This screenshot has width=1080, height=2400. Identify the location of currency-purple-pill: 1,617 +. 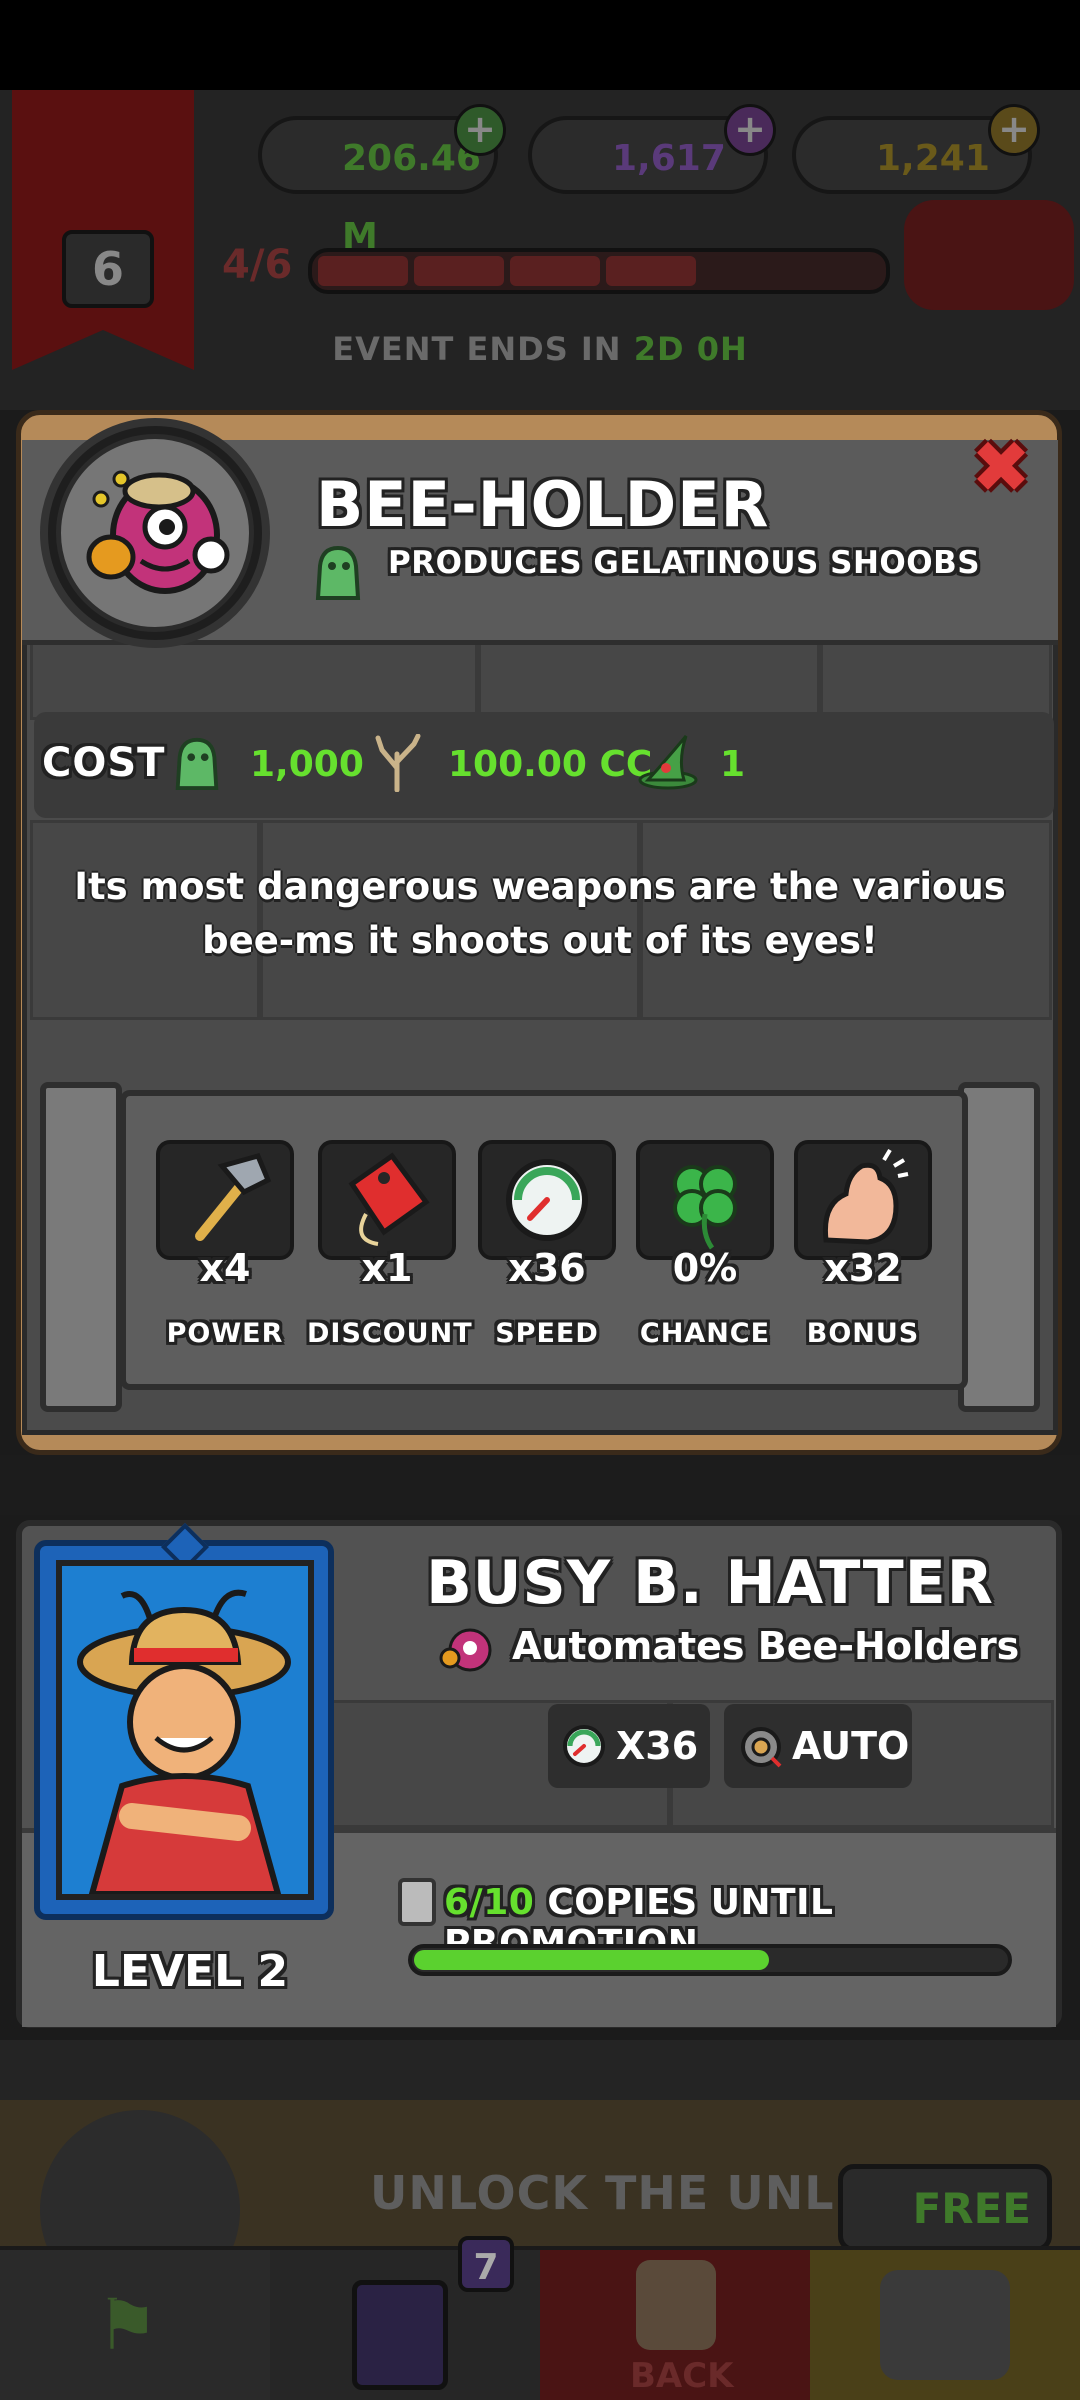
(652, 149).